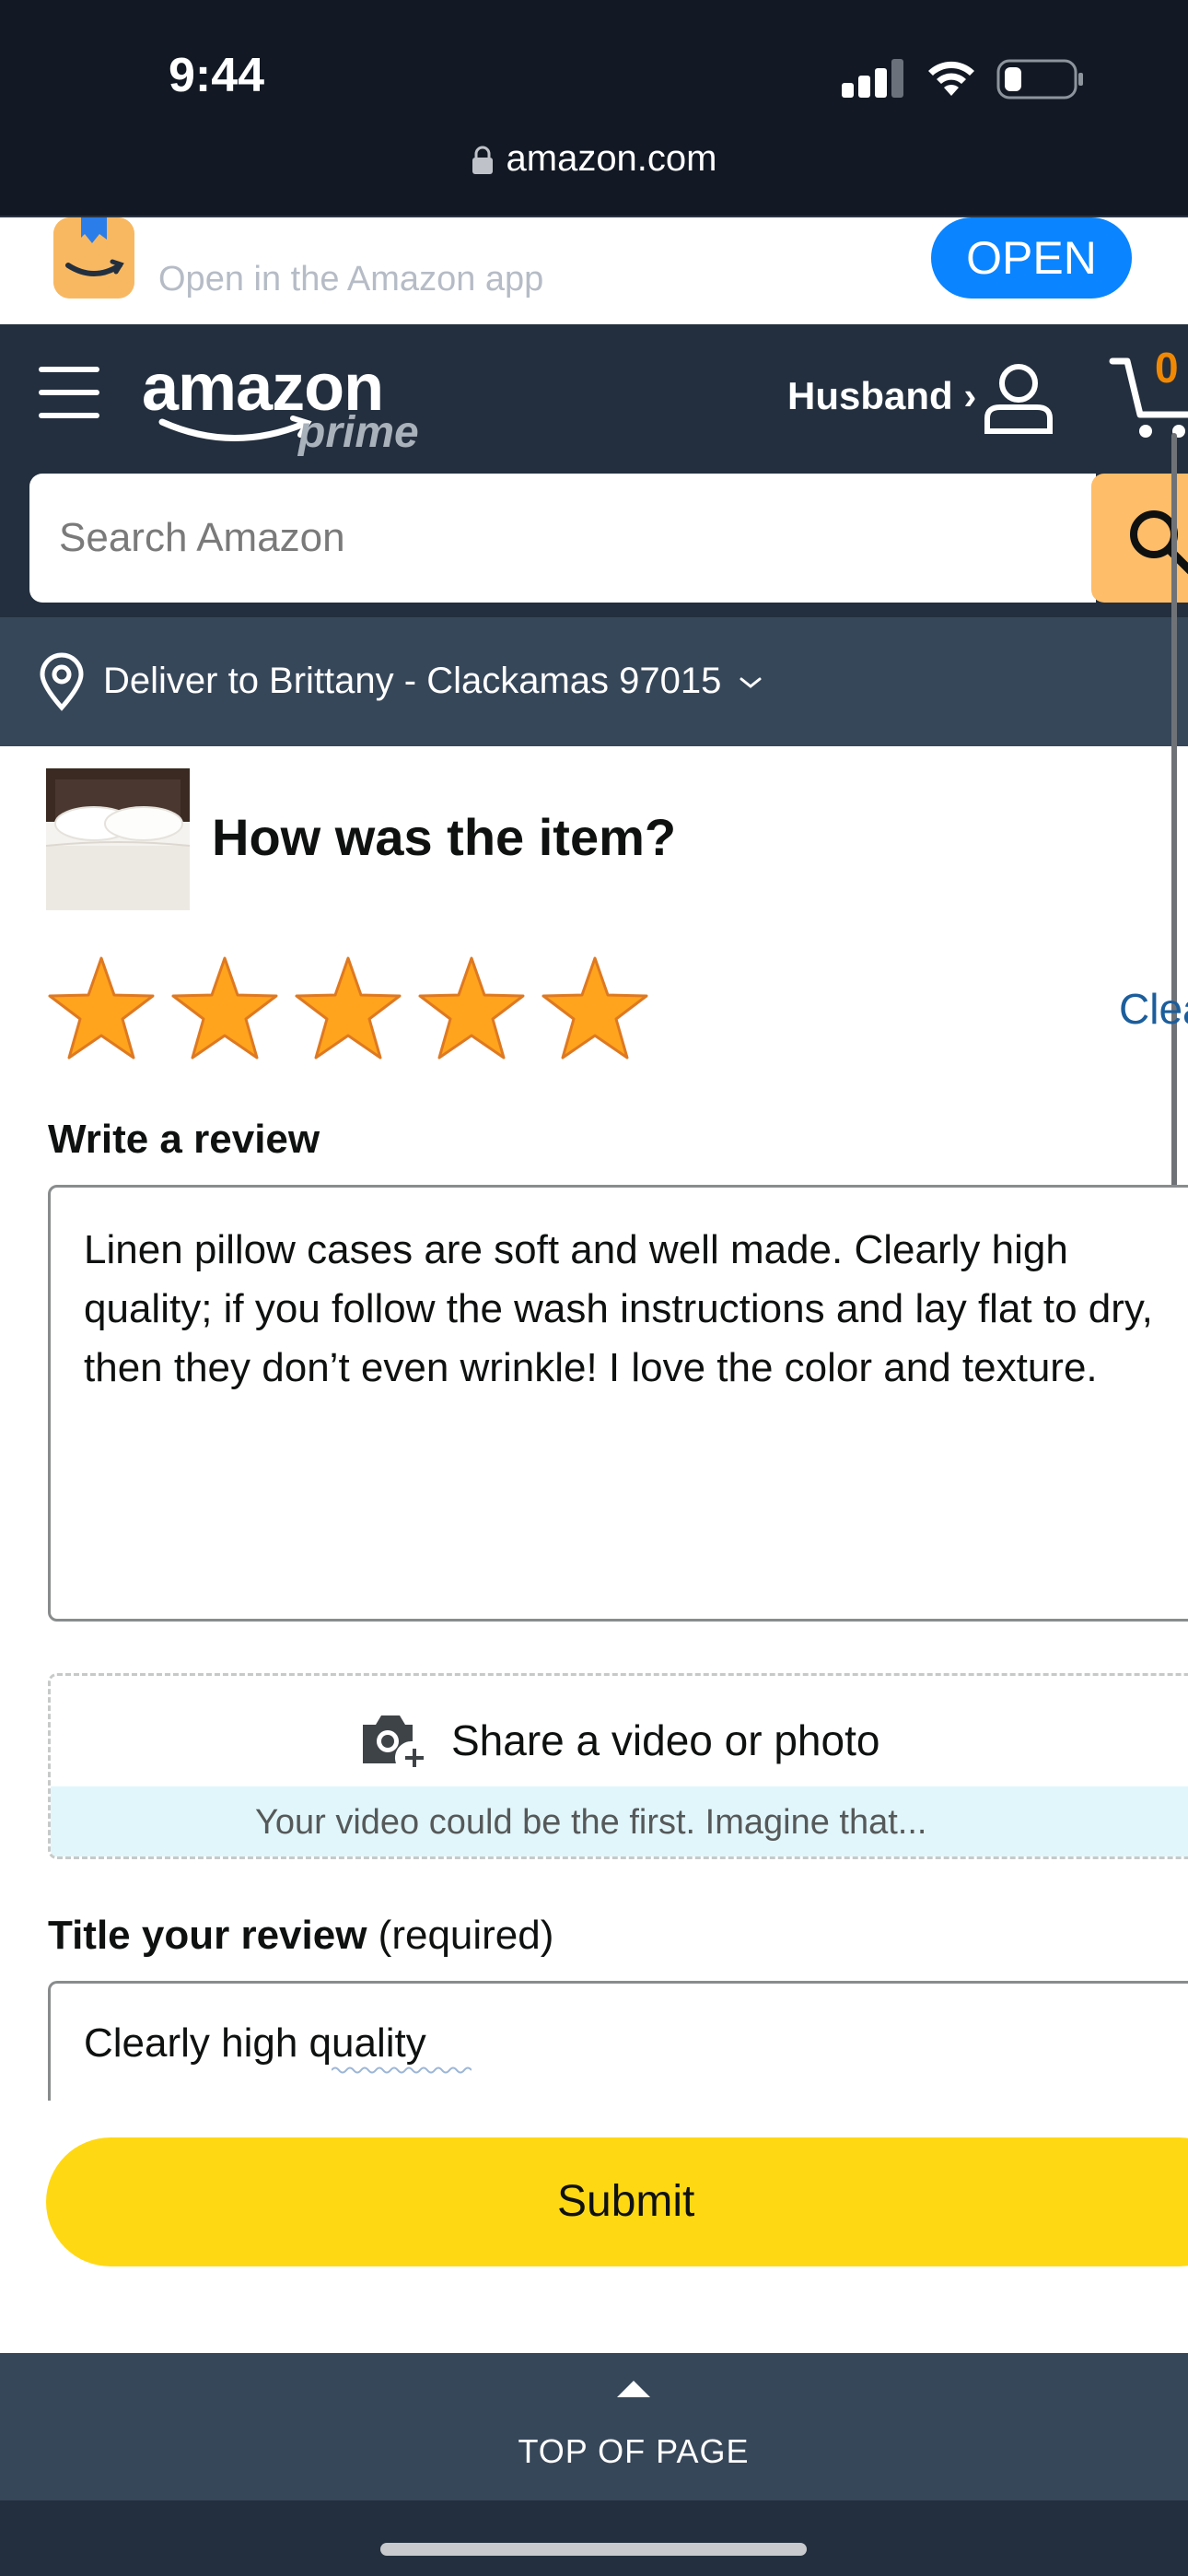 This screenshot has width=1188, height=2576. I want to click on caret-up-icon, so click(633, 2389).